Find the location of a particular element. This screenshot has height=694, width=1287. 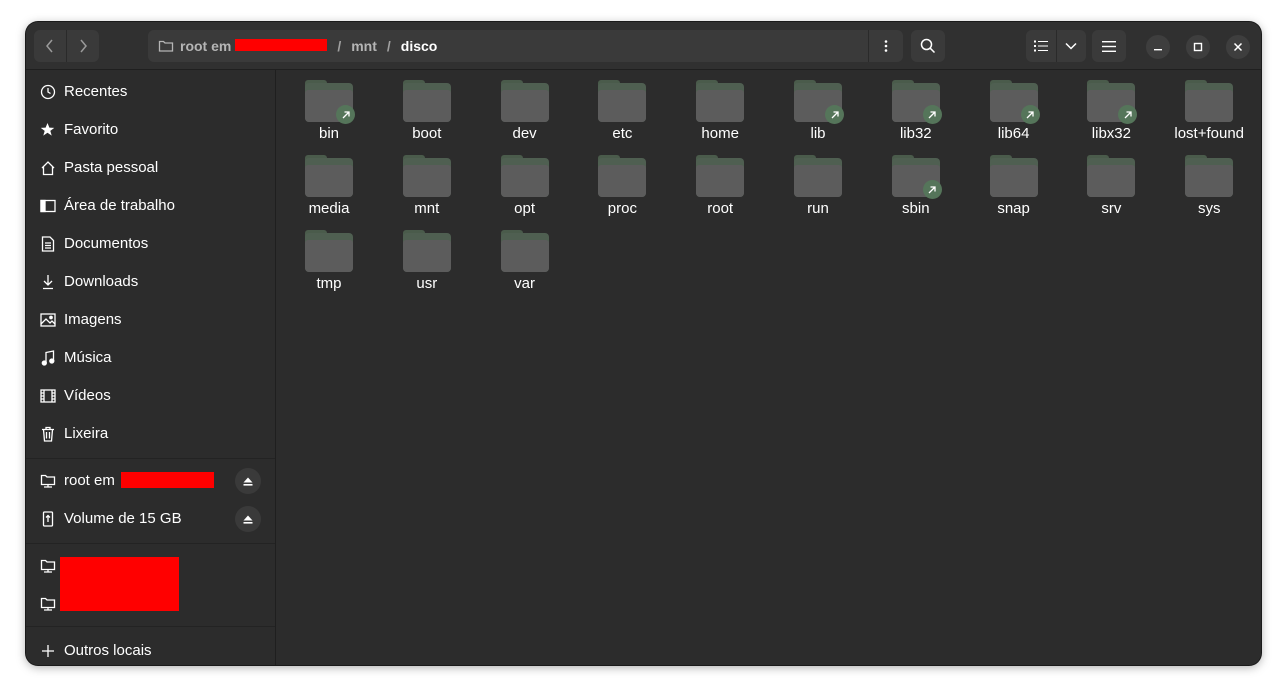

list-view-button is located at coordinates (1041, 46).